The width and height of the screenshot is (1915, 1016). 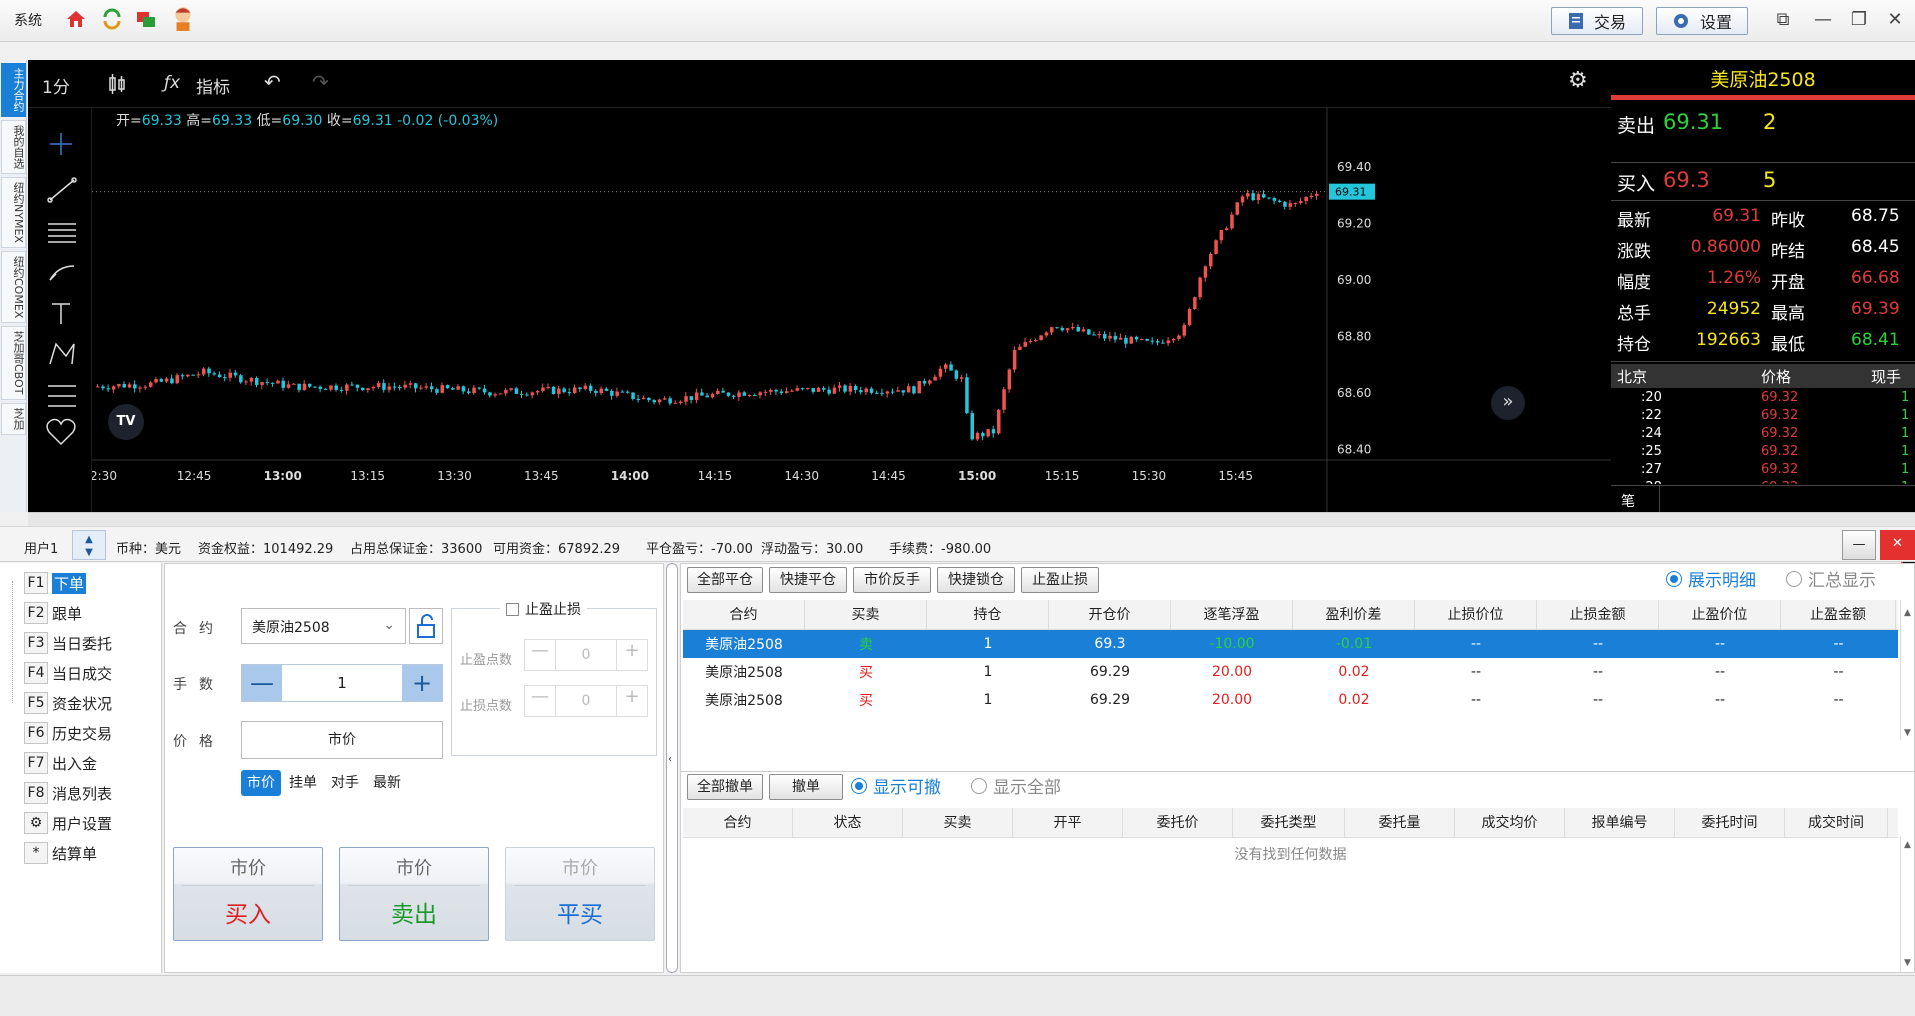 I want to click on avatar, so click(x=183, y=18).